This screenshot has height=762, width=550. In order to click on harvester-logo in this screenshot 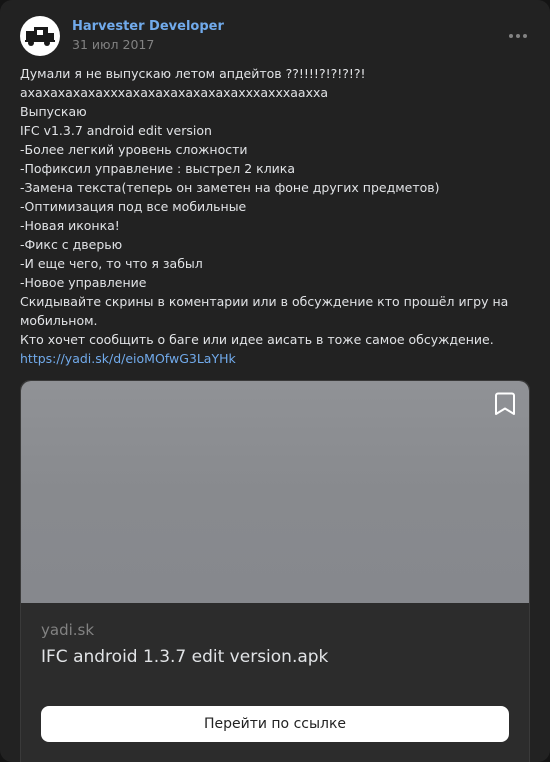, I will do `click(40, 36)`.